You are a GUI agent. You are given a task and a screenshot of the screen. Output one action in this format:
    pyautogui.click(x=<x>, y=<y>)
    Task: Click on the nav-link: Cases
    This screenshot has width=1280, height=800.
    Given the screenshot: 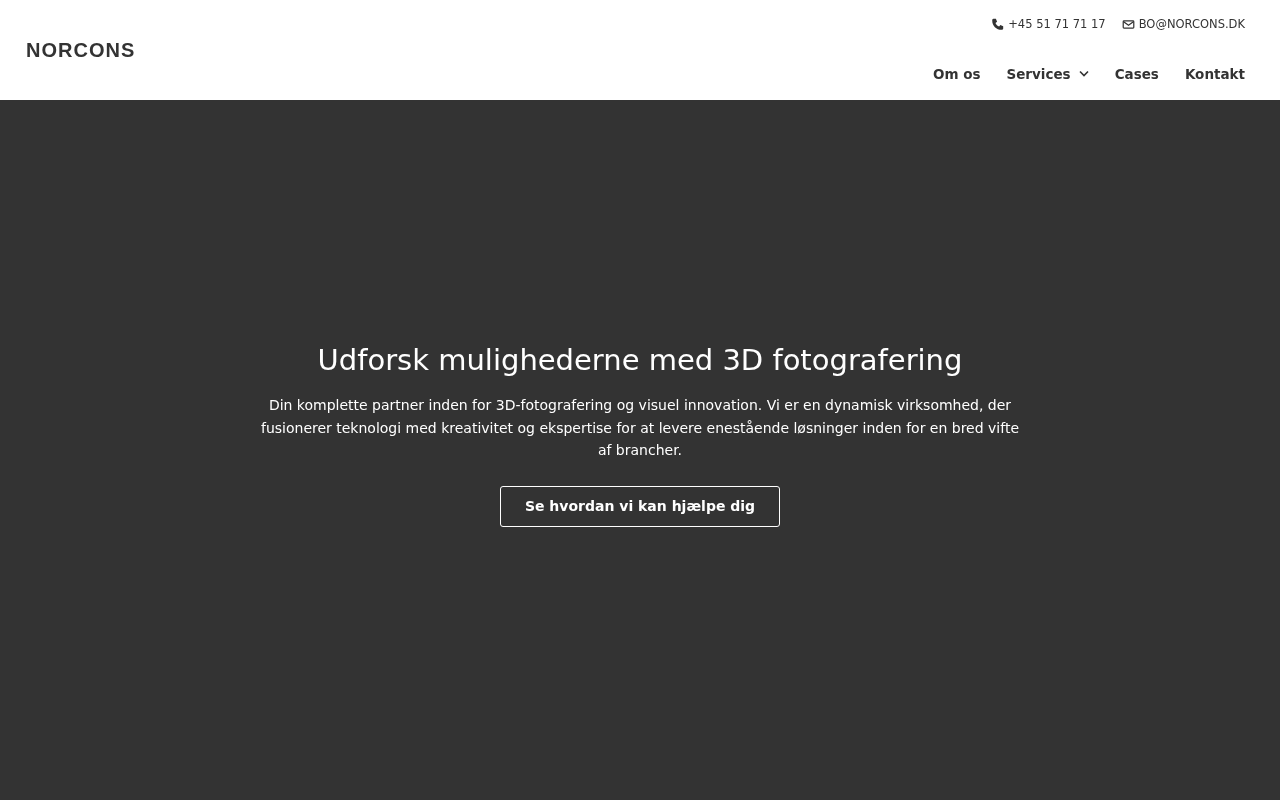 What is the action you would take?
    pyautogui.click(x=1136, y=73)
    